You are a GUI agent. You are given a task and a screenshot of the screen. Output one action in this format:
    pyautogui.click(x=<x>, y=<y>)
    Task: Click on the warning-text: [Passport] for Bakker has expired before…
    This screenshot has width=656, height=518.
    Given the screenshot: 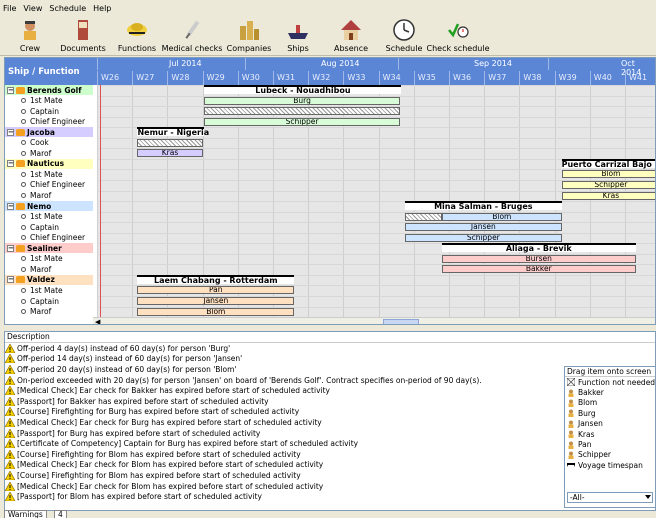 What is the action you would take?
    pyautogui.click(x=143, y=401)
    